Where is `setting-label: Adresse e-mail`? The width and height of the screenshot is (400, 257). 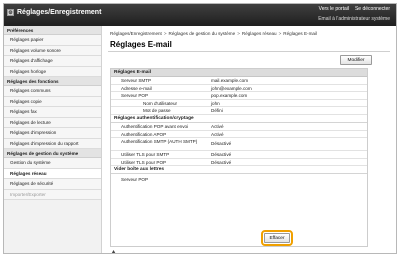 setting-label: Adresse e-mail is located at coordinates (136, 88).